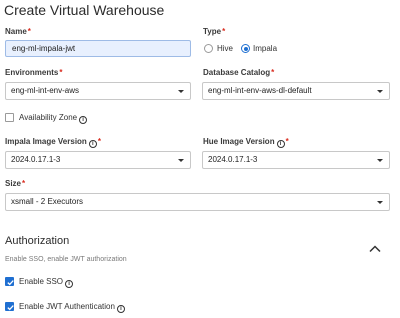  I want to click on environments-label-text: Environments, so click(32, 72).